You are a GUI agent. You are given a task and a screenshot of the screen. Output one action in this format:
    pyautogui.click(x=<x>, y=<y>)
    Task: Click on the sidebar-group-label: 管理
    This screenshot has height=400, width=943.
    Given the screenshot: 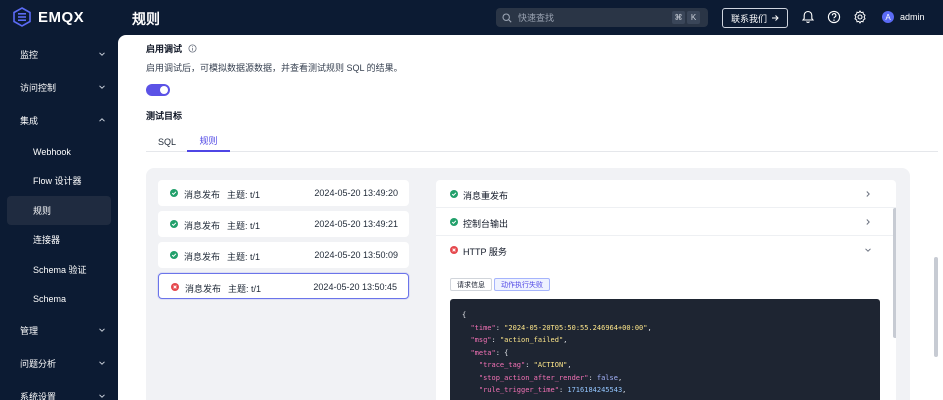 What is the action you would take?
    pyautogui.click(x=29, y=330)
    